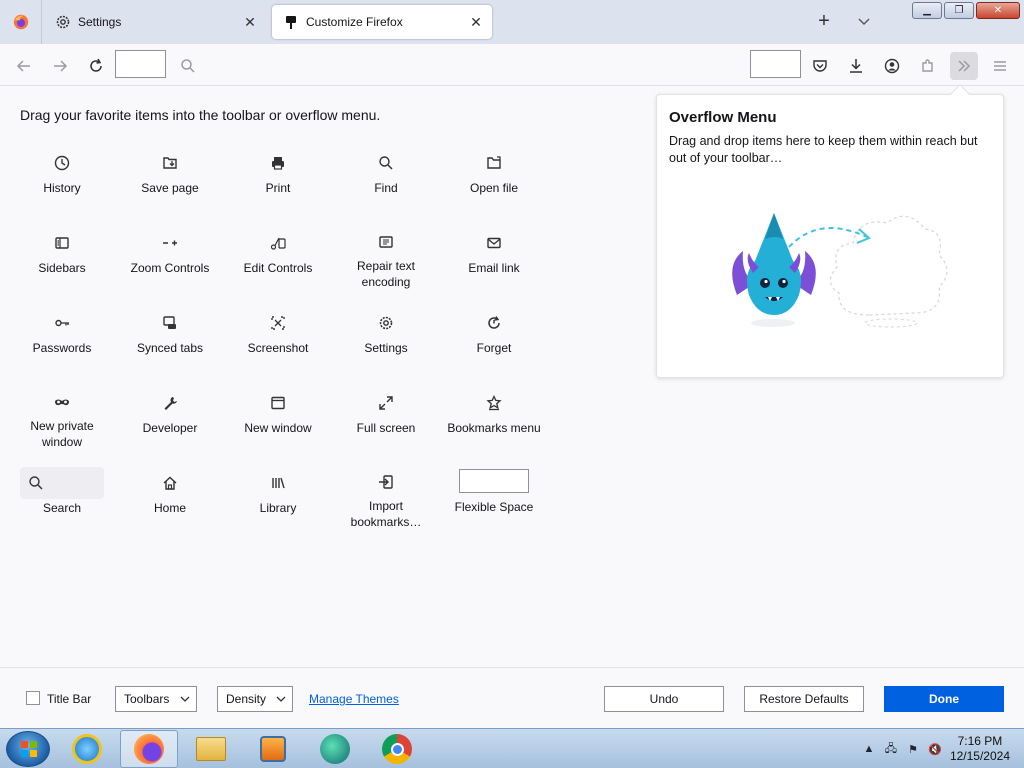 The image size is (1024, 768). Describe the element at coordinates (170, 348) in the screenshot. I see `palette-item-label: Synced tabs` at that location.